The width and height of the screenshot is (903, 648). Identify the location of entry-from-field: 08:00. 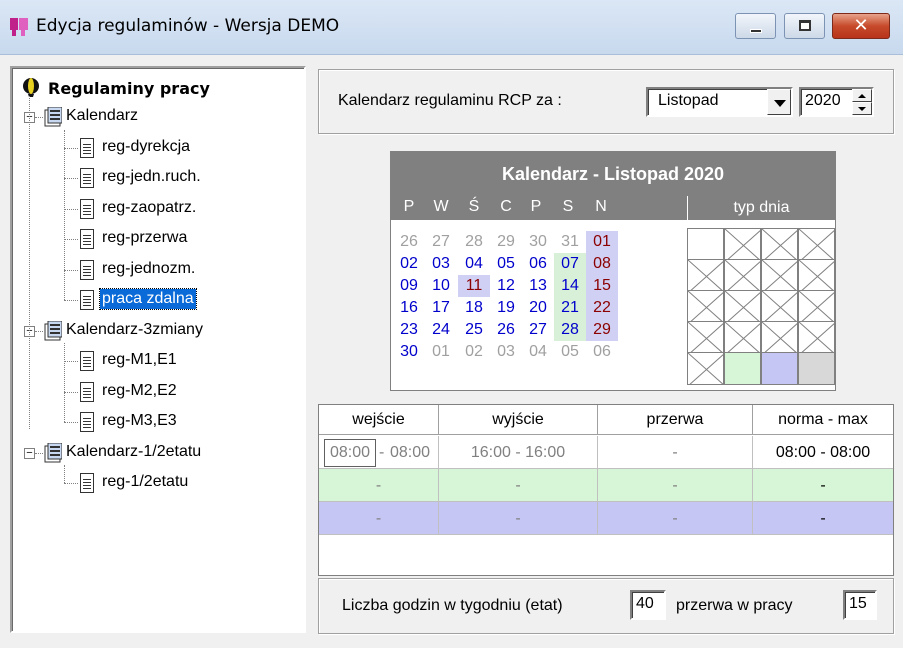
(350, 453).